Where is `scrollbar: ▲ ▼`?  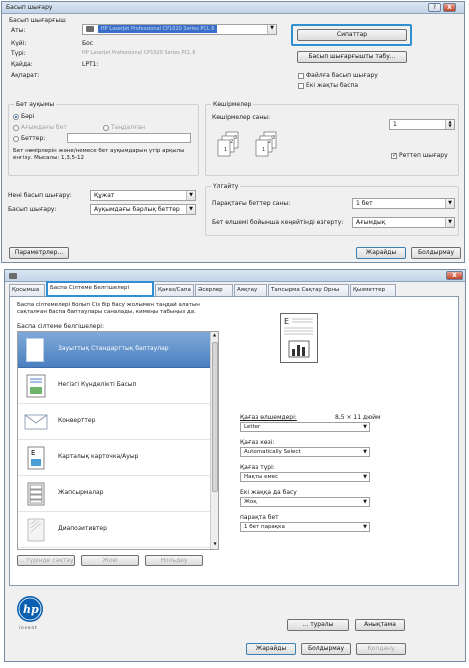 scrollbar: ▲ ▼ is located at coordinates (214, 440).